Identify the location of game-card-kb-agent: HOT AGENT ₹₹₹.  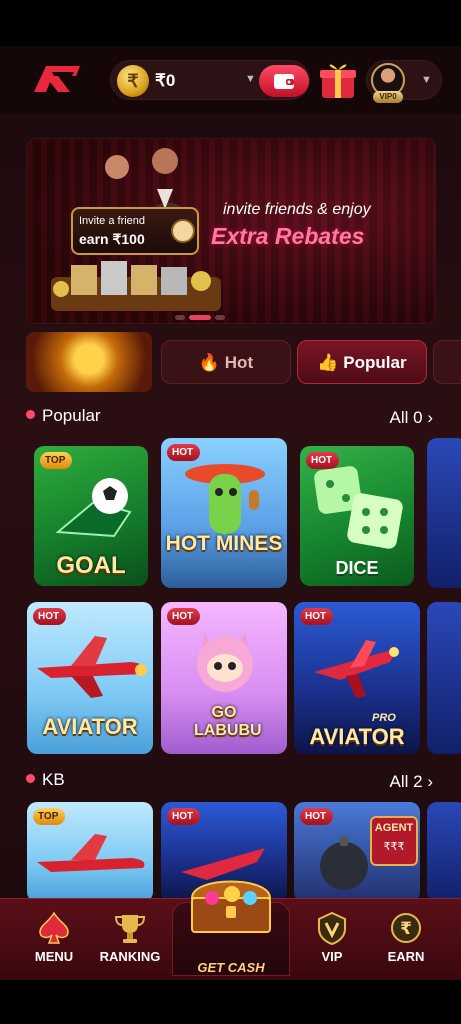
(357, 852).